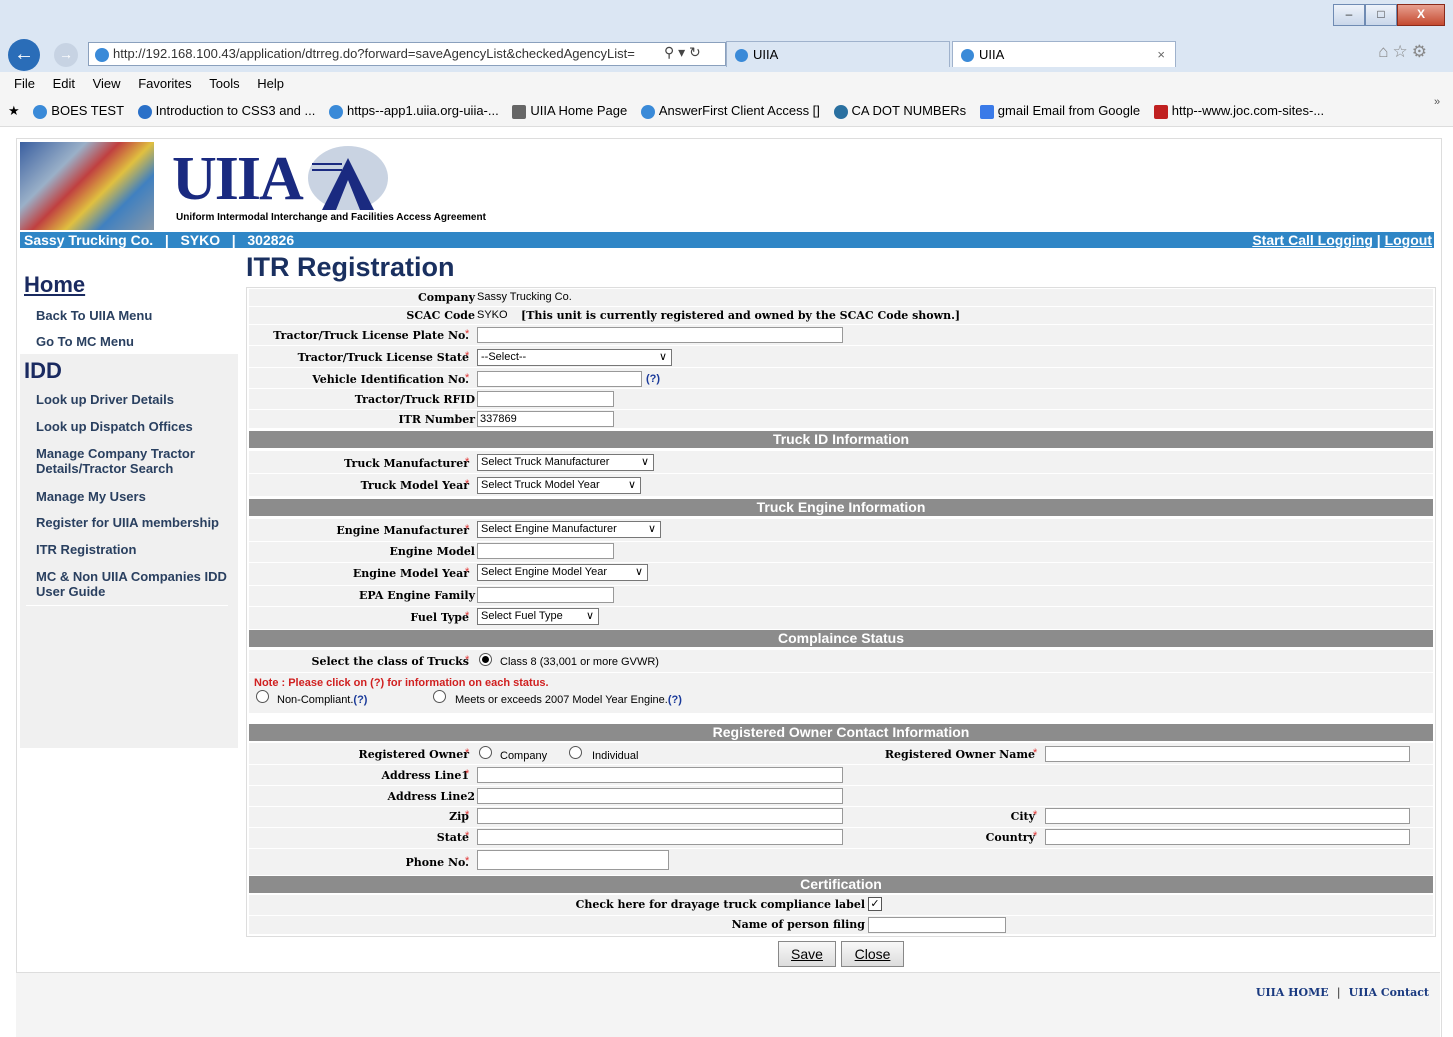  What do you see at coordinates (224, 84) in the screenshot?
I see `menu-tools: Tools` at bounding box center [224, 84].